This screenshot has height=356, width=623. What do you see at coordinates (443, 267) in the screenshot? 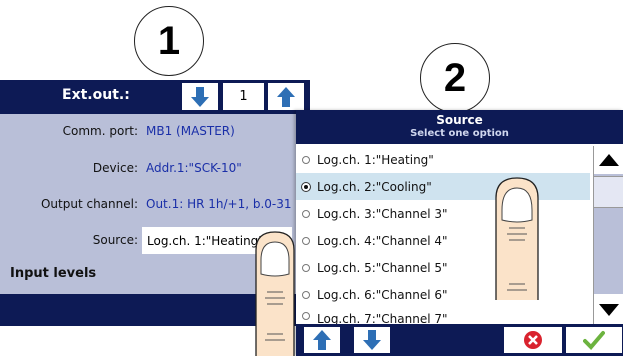
I see `option-item: Log.ch. 5:"Channel 5"` at bounding box center [443, 267].